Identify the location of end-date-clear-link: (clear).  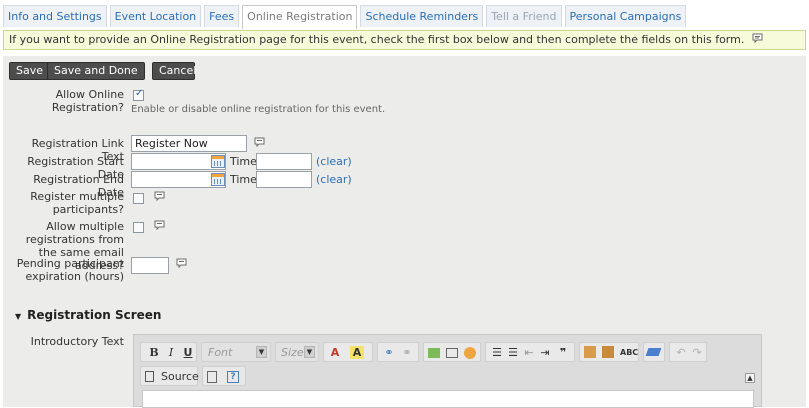
(334, 179).